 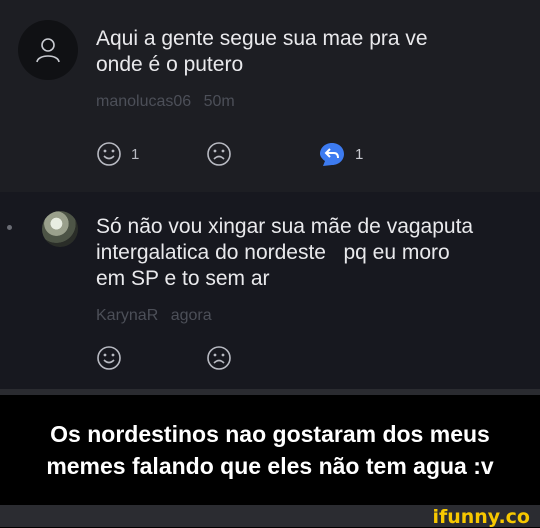 I want to click on avatar-placeholder, so click(x=48, y=50).